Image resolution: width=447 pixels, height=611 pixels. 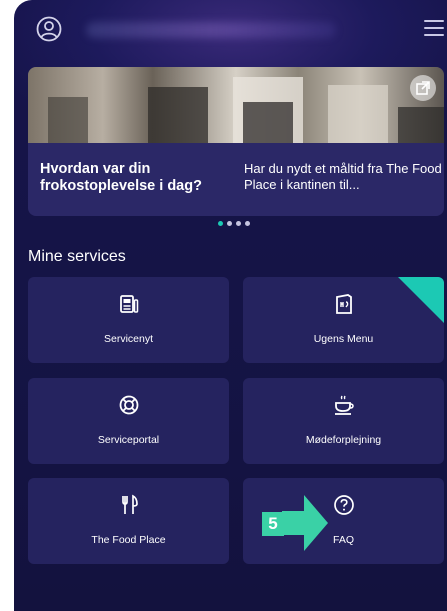 I want to click on services-heading: Mine services, so click(x=77, y=256).